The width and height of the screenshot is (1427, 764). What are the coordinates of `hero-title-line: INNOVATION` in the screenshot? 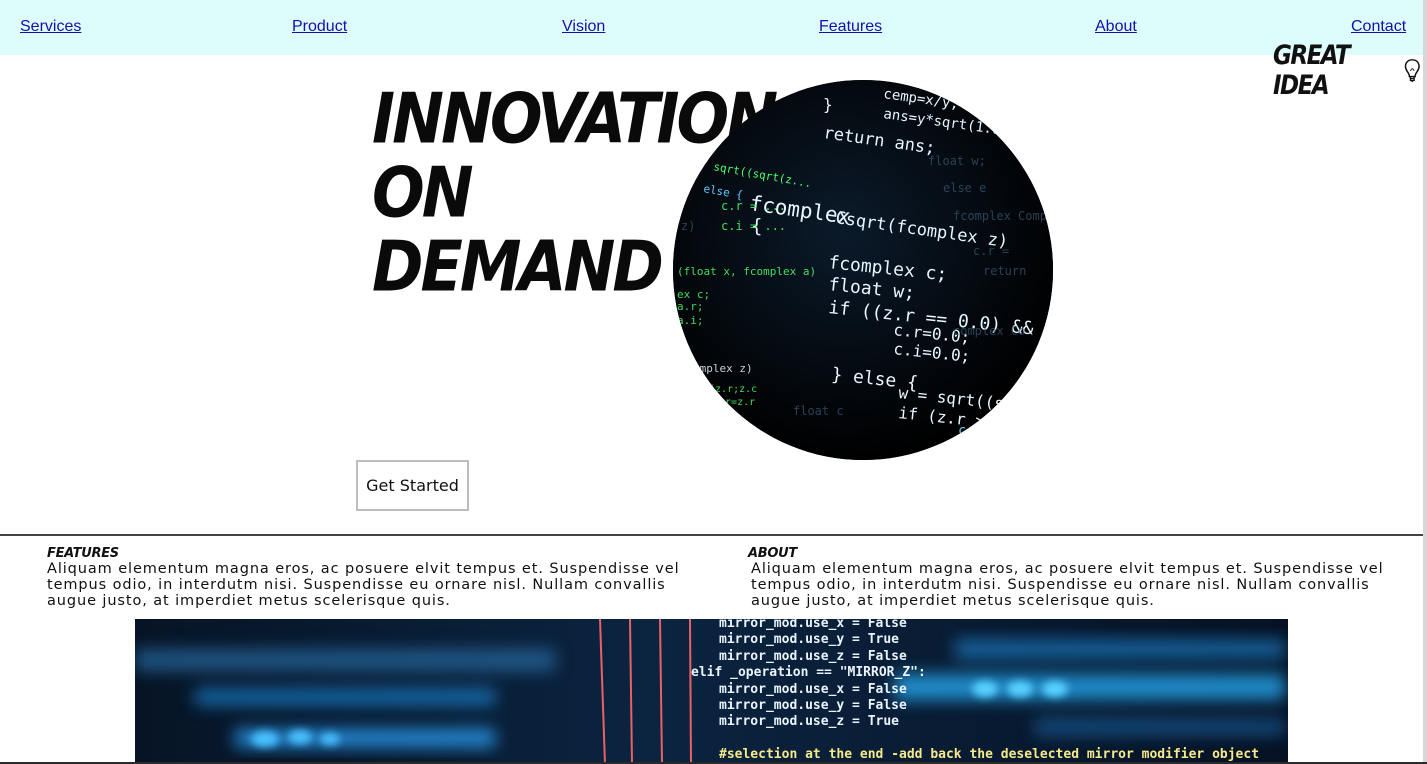 It's located at (575, 118).